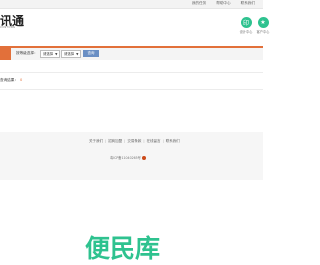 This screenshot has height=265, width=320. Describe the element at coordinates (154, 141) in the screenshot. I see `footer-link-message: 在线留言` at that location.